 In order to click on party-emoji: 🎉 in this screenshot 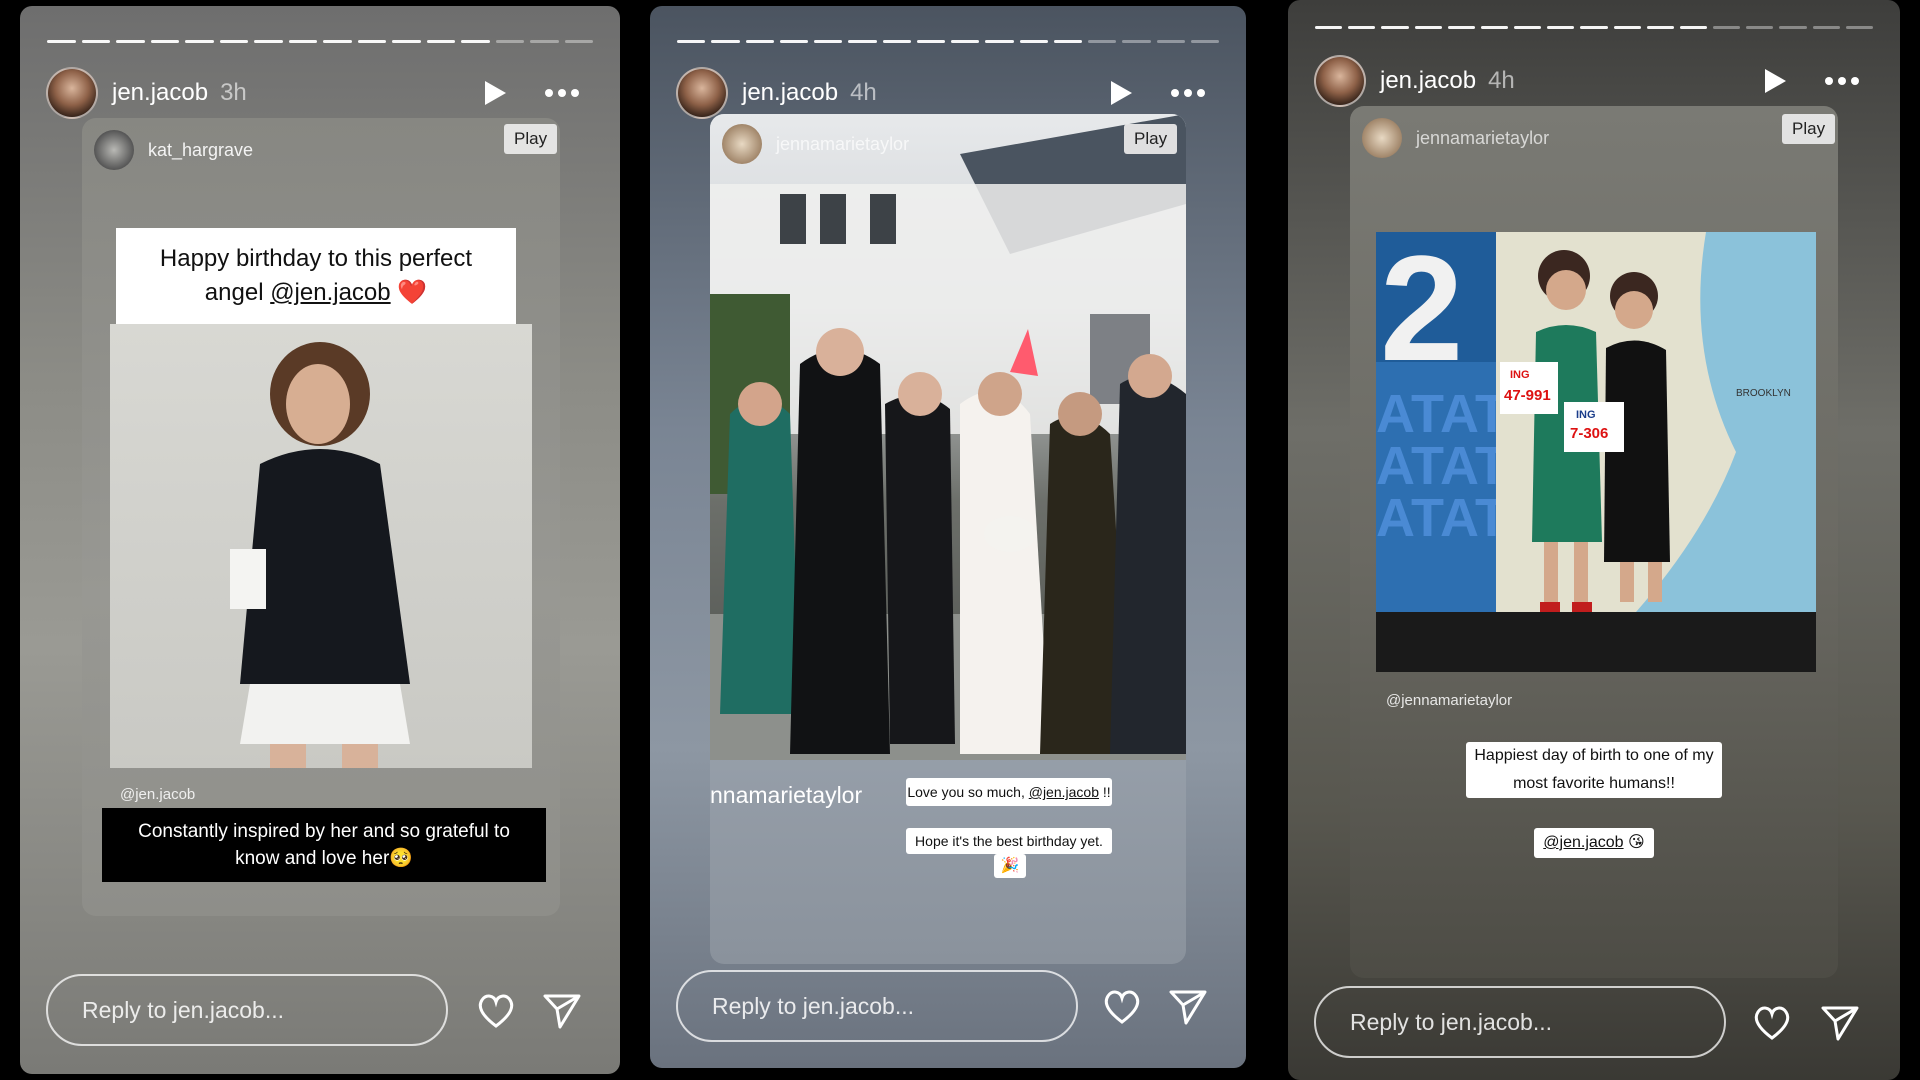, I will do `click(1010, 865)`.